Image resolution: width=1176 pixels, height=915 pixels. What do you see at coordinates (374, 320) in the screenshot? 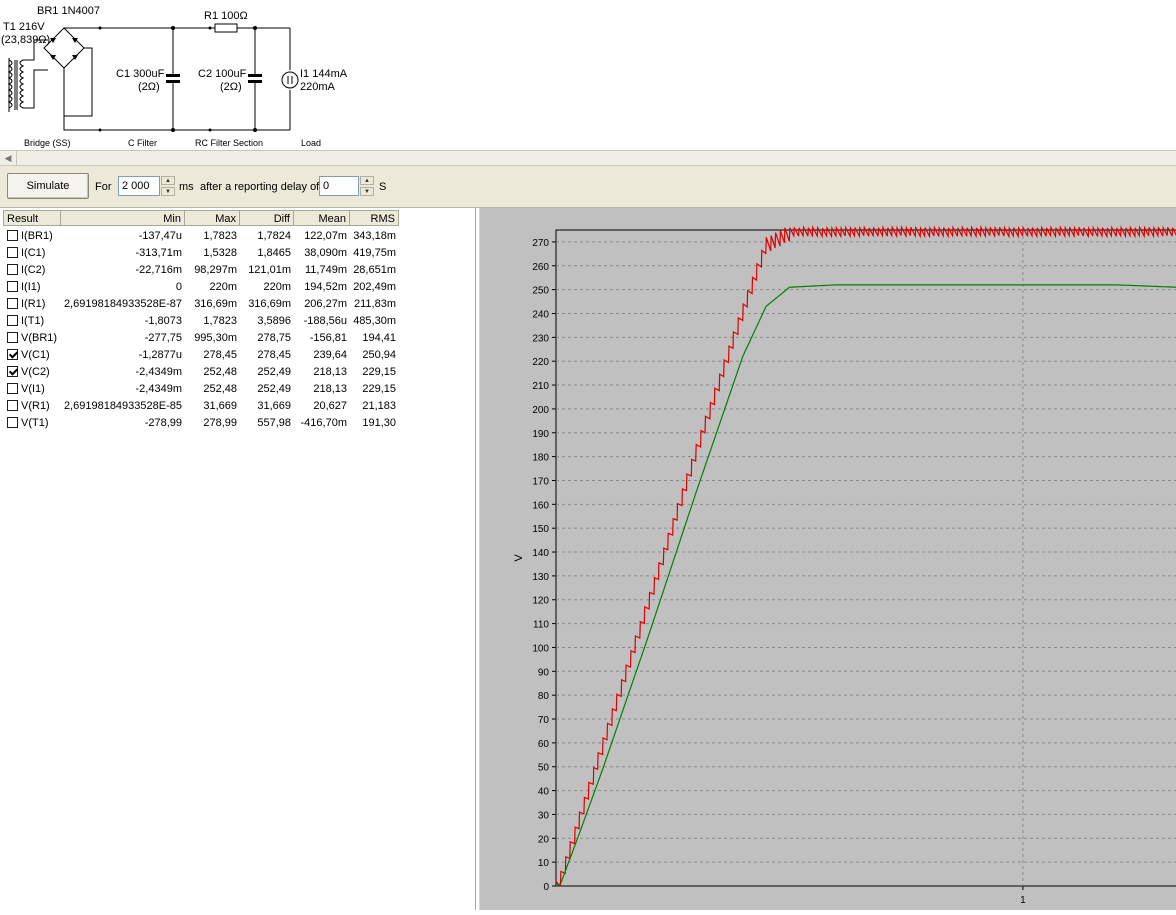
I see `result-rms-cell: 485,30m` at bounding box center [374, 320].